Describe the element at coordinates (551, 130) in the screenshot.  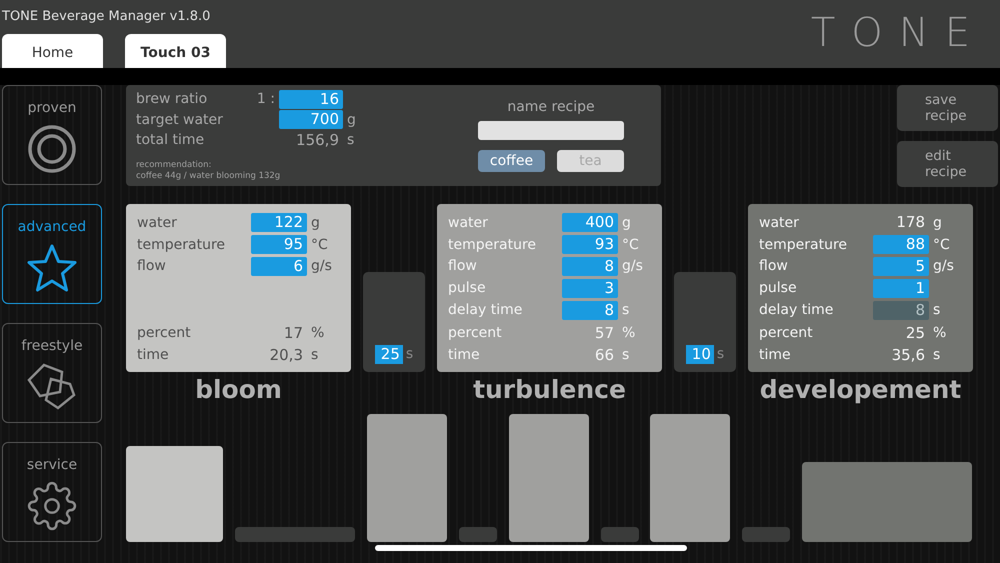
I see `name-field` at that location.